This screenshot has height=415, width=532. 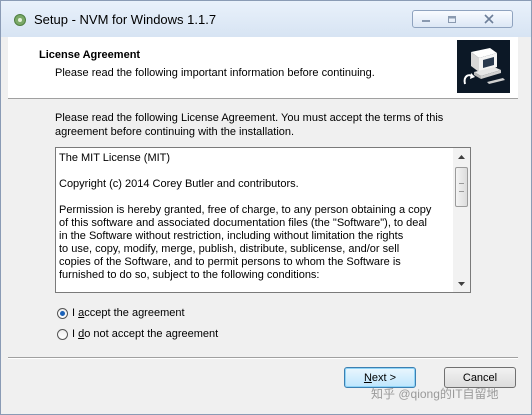 I want to click on footer-divider, so click(x=263, y=358).